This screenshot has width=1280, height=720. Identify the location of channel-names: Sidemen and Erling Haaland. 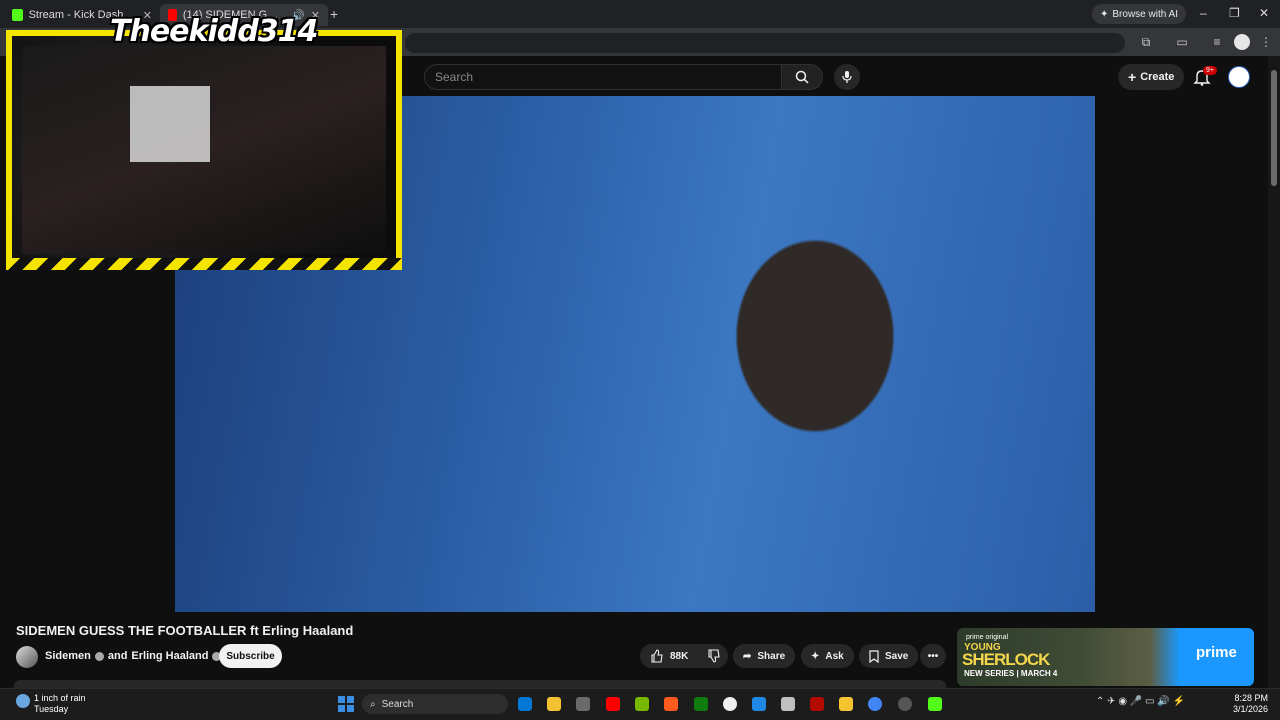
(133, 656).